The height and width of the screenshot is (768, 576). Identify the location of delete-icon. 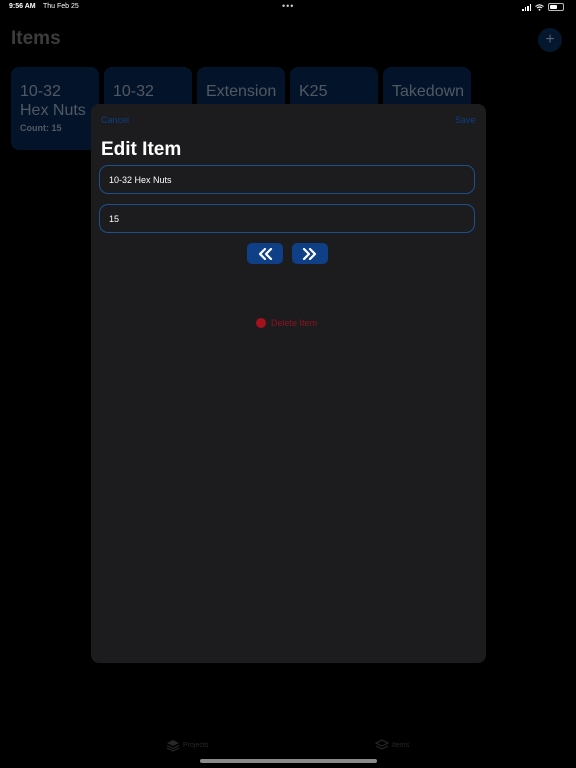
(261, 323).